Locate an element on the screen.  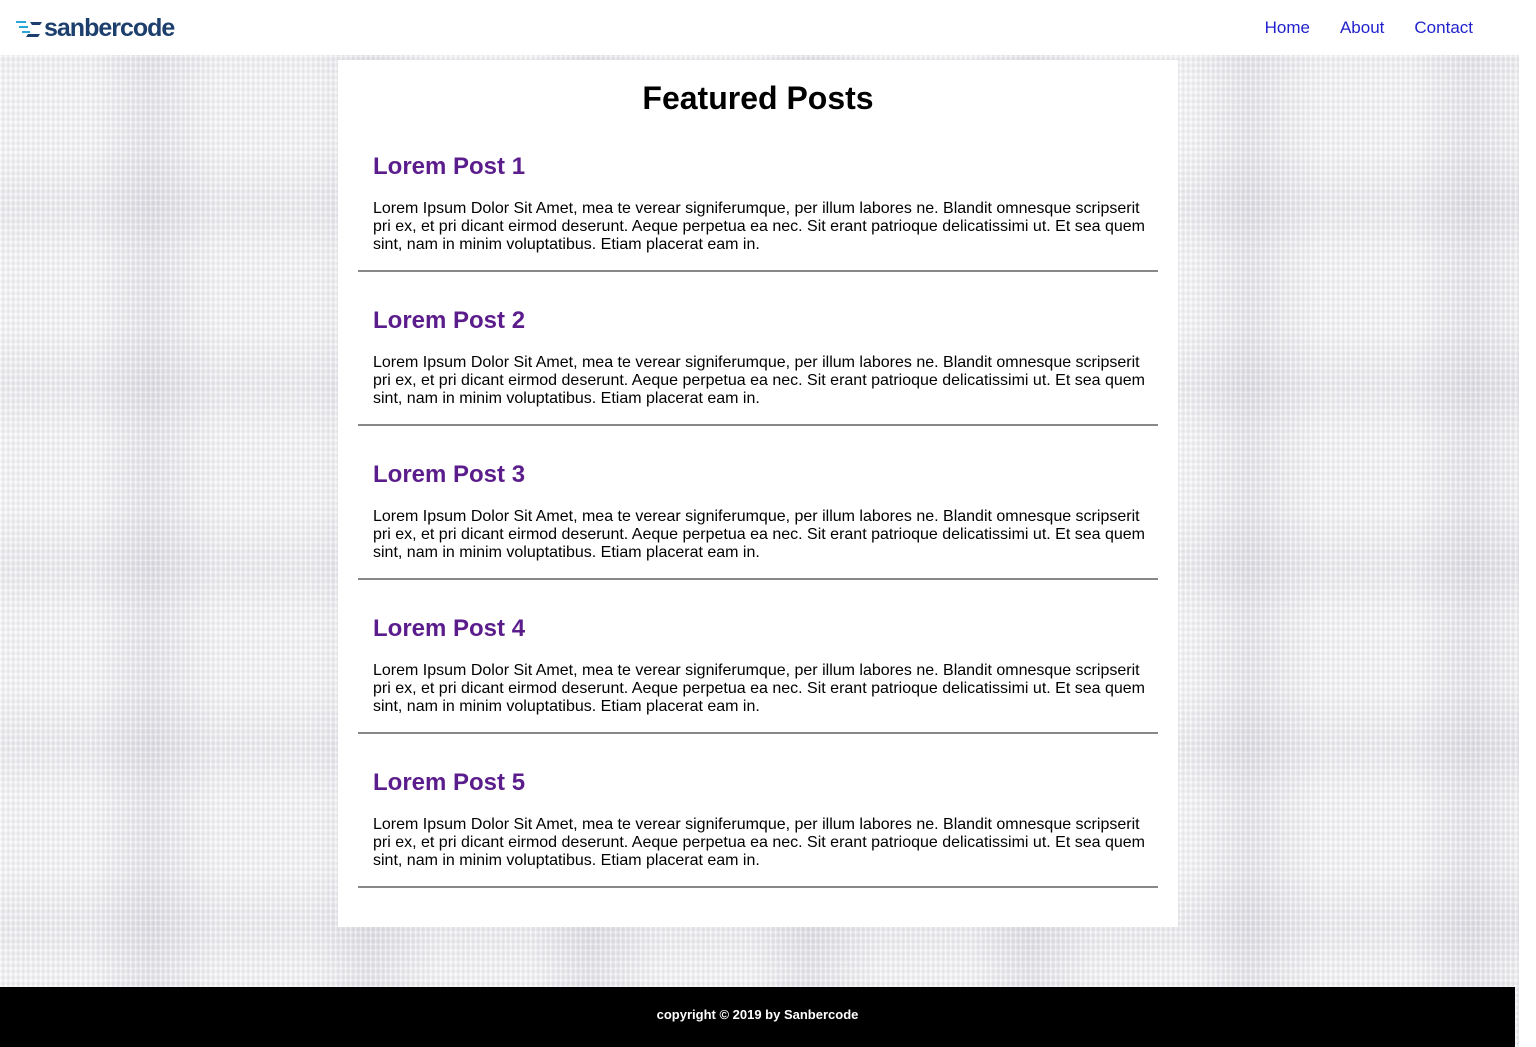
page-title: Featured Posts is located at coordinates (758, 98).